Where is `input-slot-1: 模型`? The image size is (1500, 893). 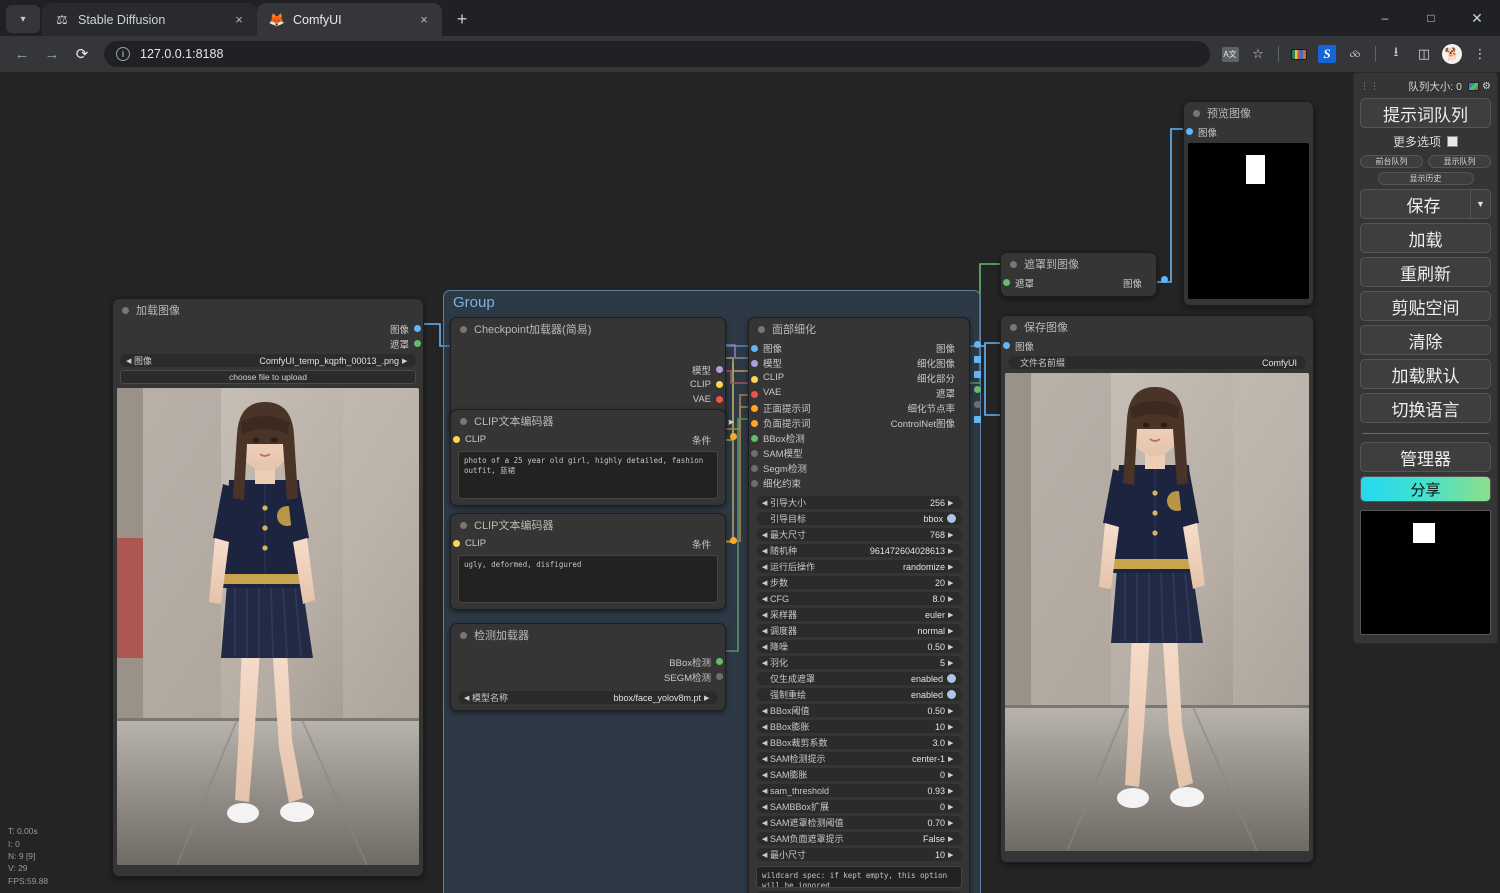 input-slot-1: 模型 is located at coordinates (765, 363).